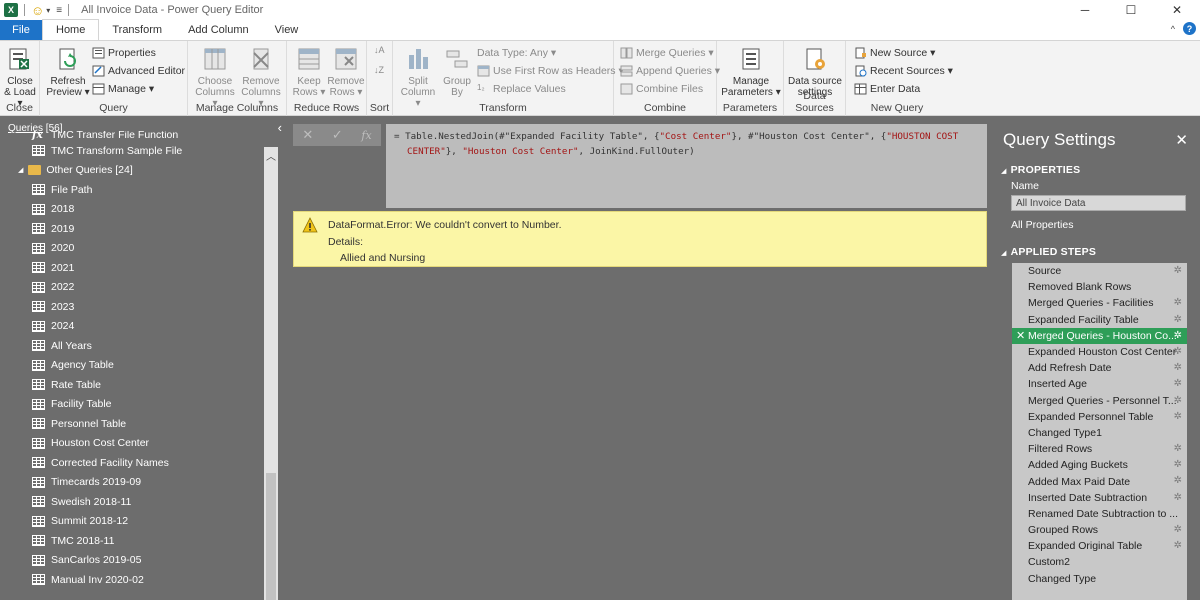 The height and width of the screenshot is (600, 1200). What do you see at coordinates (132, 288) in the screenshot?
I see `query-item: 2022` at bounding box center [132, 288].